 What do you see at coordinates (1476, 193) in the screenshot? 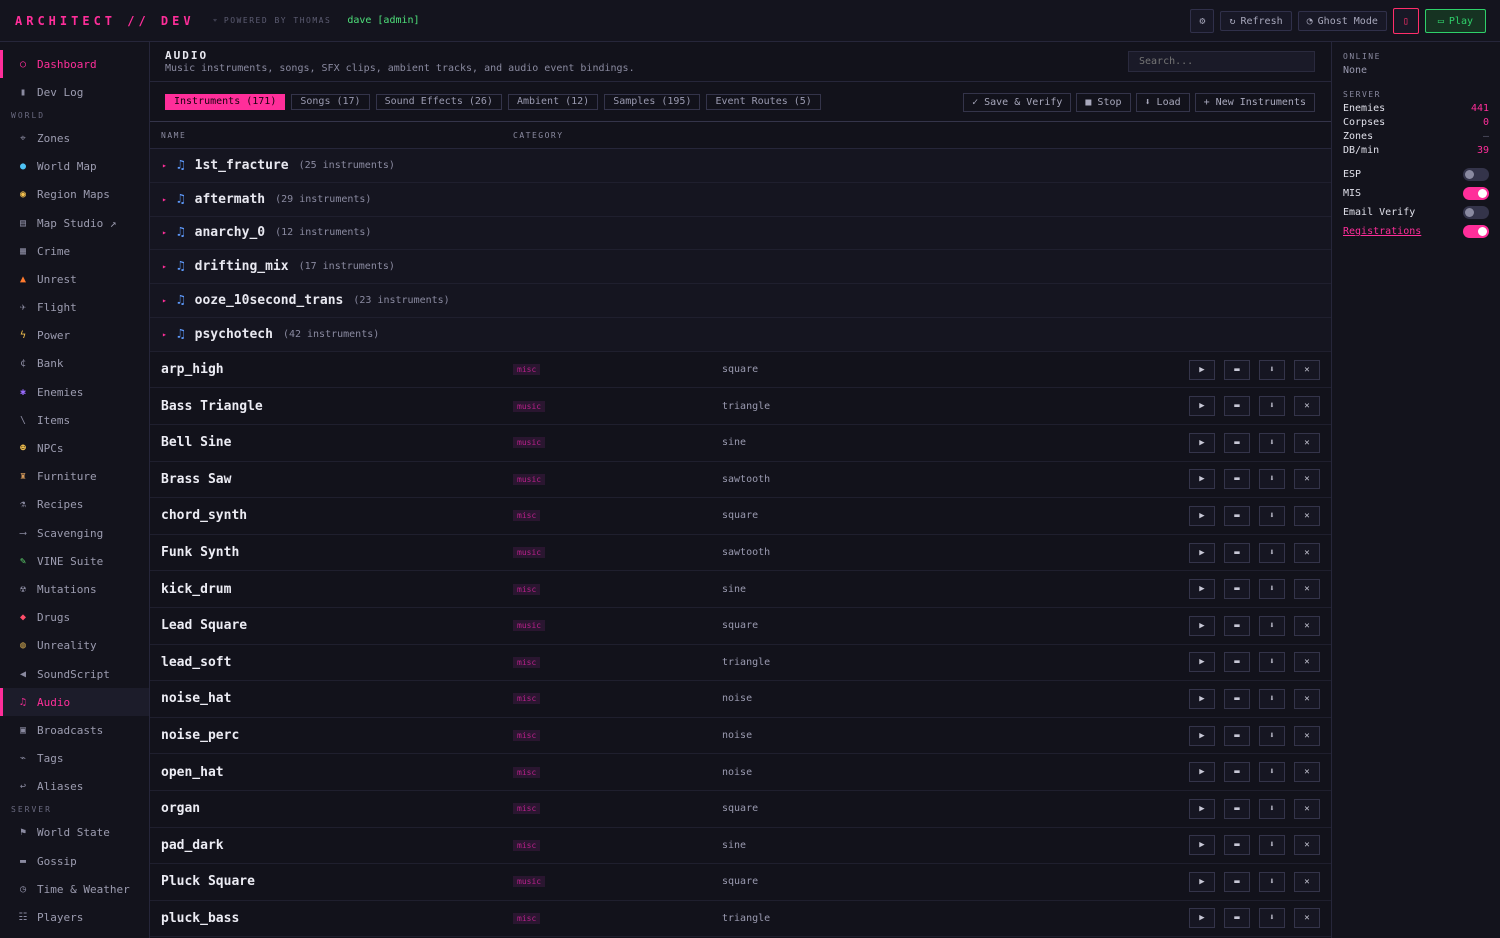
I see `mis-toggle-switch` at bounding box center [1476, 193].